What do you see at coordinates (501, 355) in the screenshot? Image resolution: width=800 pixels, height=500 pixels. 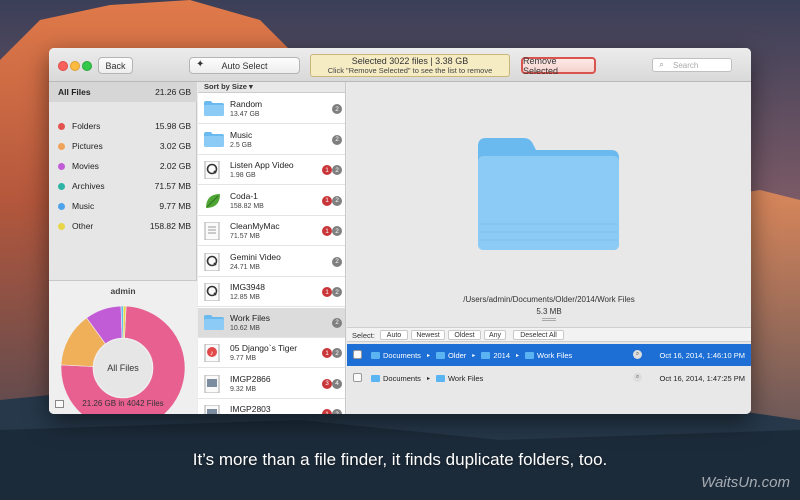 I see `breadcrumb-label: 2014` at bounding box center [501, 355].